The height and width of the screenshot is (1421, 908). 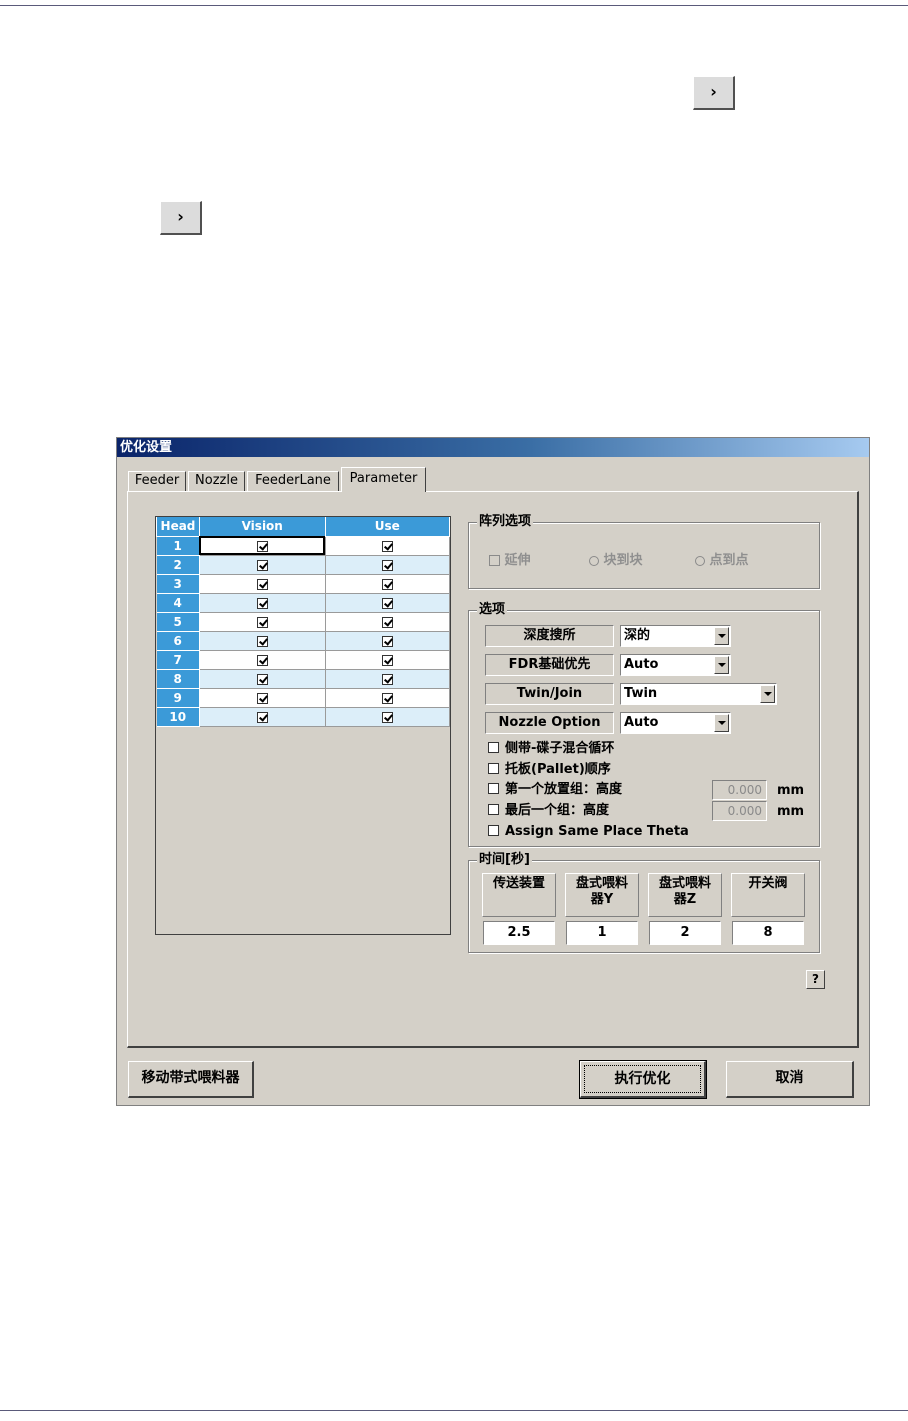 I want to click on tray-feeder-y-header: 盘式喂料 器Y, so click(x=602, y=895).